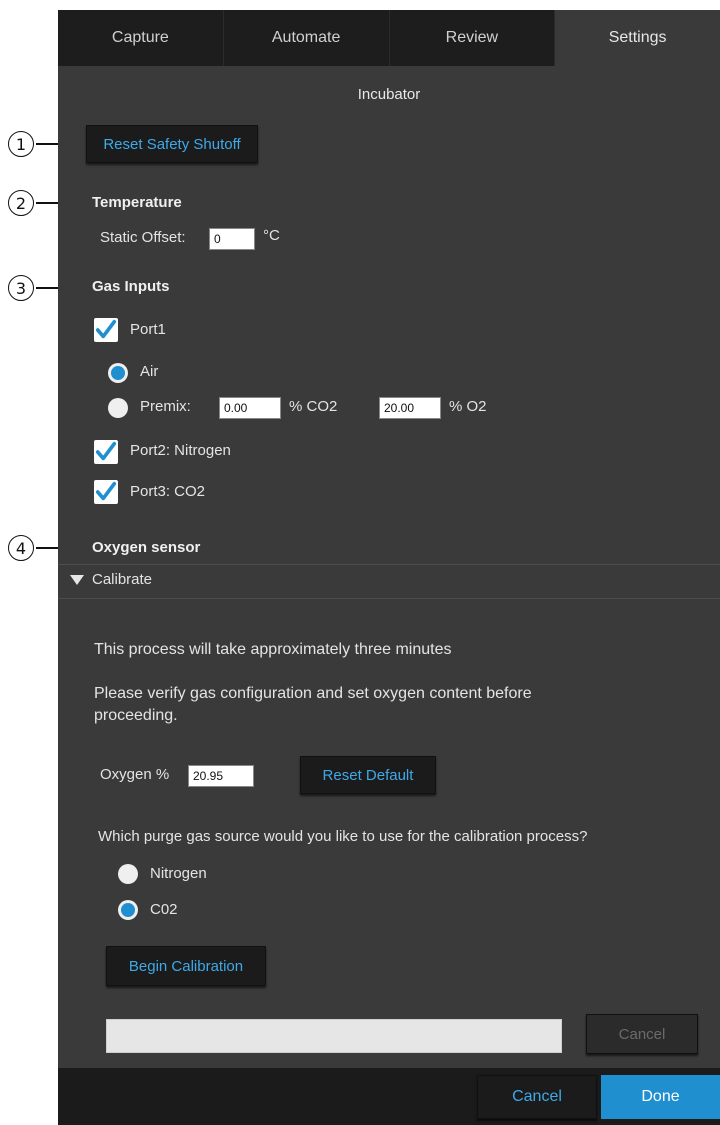 The width and height of the screenshot is (720, 1125). What do you see at coordinates (389, 1096) in the screenshot?
I see `footer-bar: Cancel Done` at bounding box center [389, 1096].